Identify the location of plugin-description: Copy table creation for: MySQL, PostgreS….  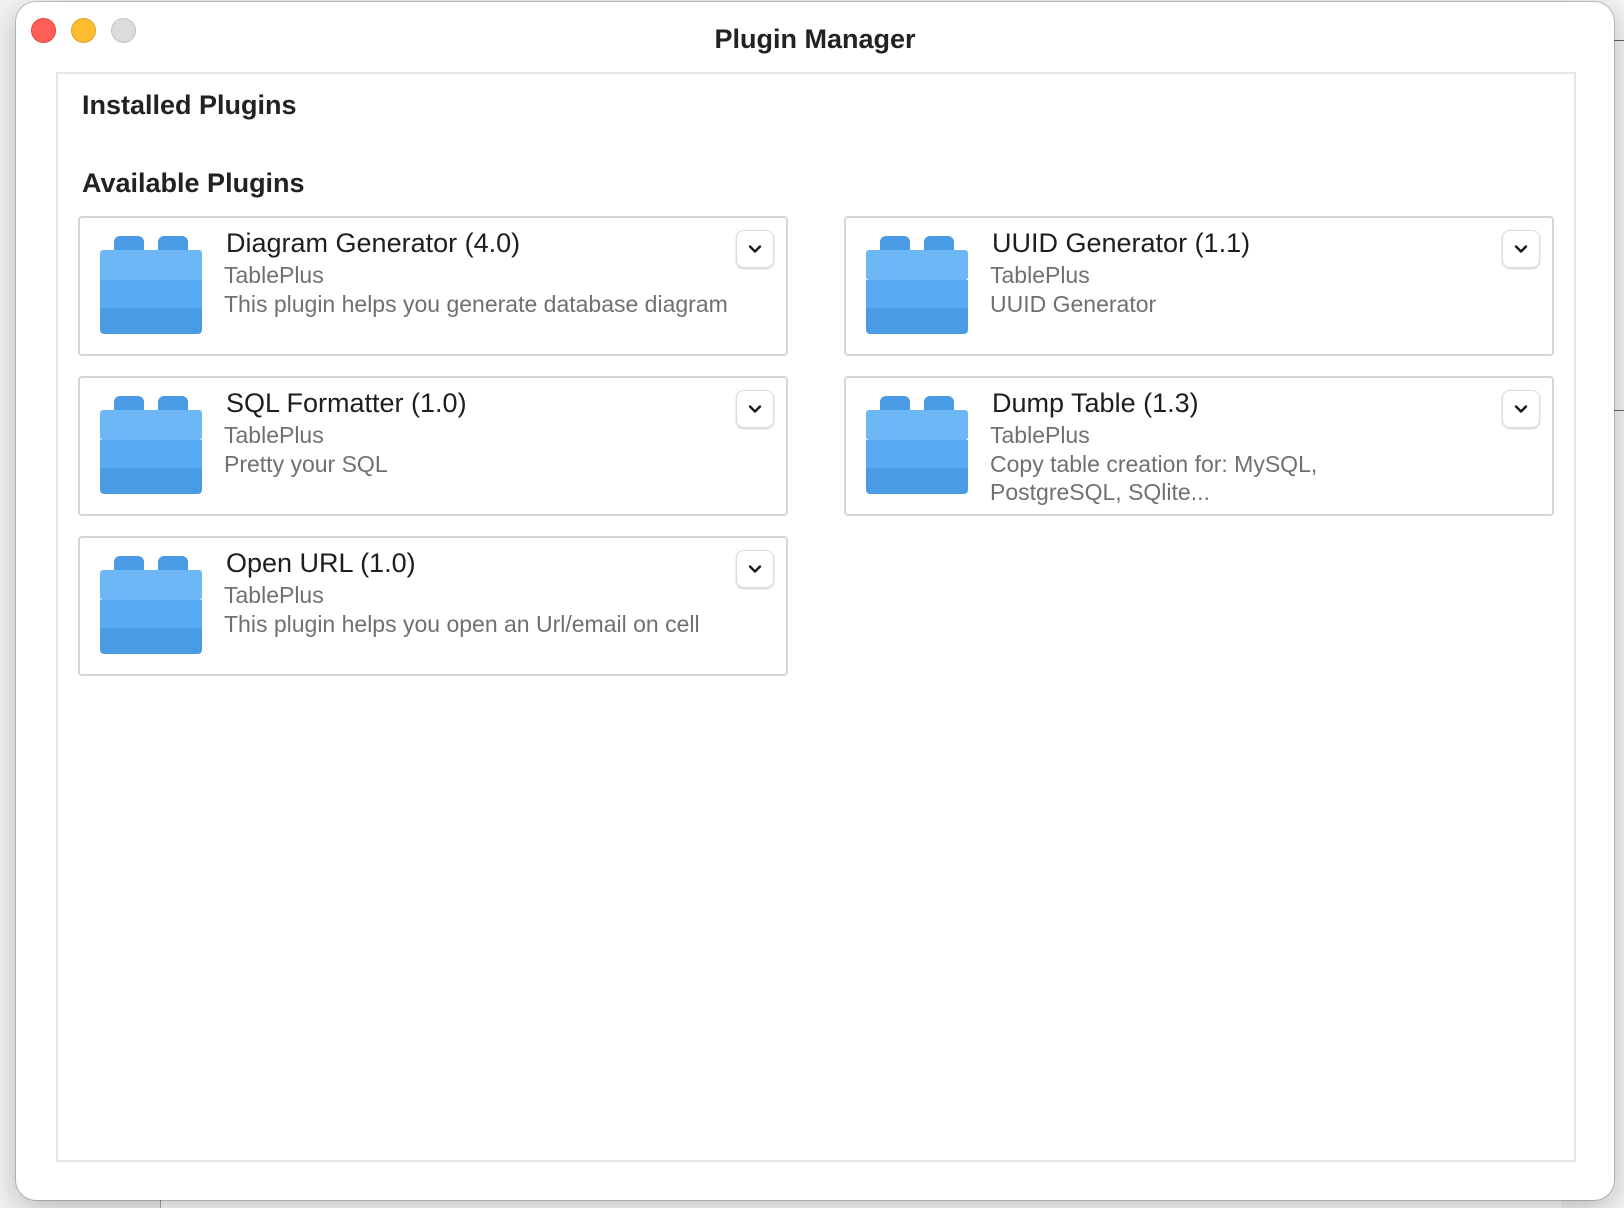
(1154, 478).